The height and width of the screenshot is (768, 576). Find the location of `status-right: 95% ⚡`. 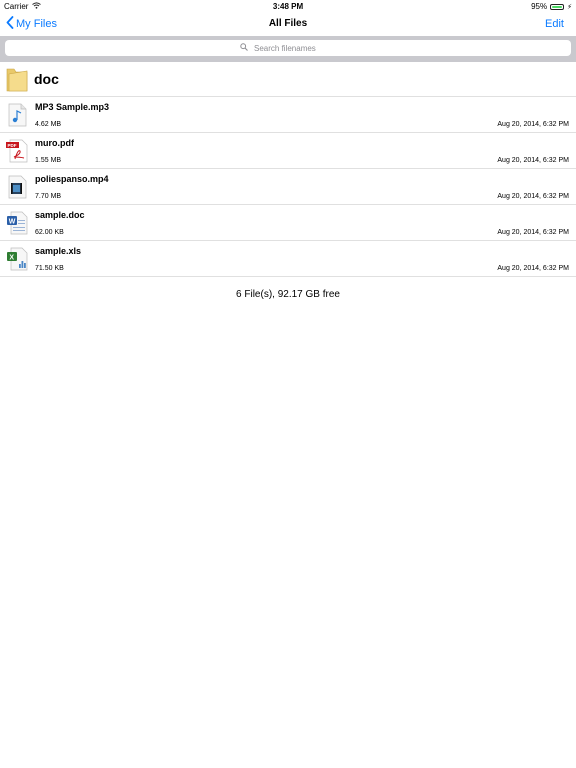

status-right: 95% ⚡ is located at coordinates (551, 6).